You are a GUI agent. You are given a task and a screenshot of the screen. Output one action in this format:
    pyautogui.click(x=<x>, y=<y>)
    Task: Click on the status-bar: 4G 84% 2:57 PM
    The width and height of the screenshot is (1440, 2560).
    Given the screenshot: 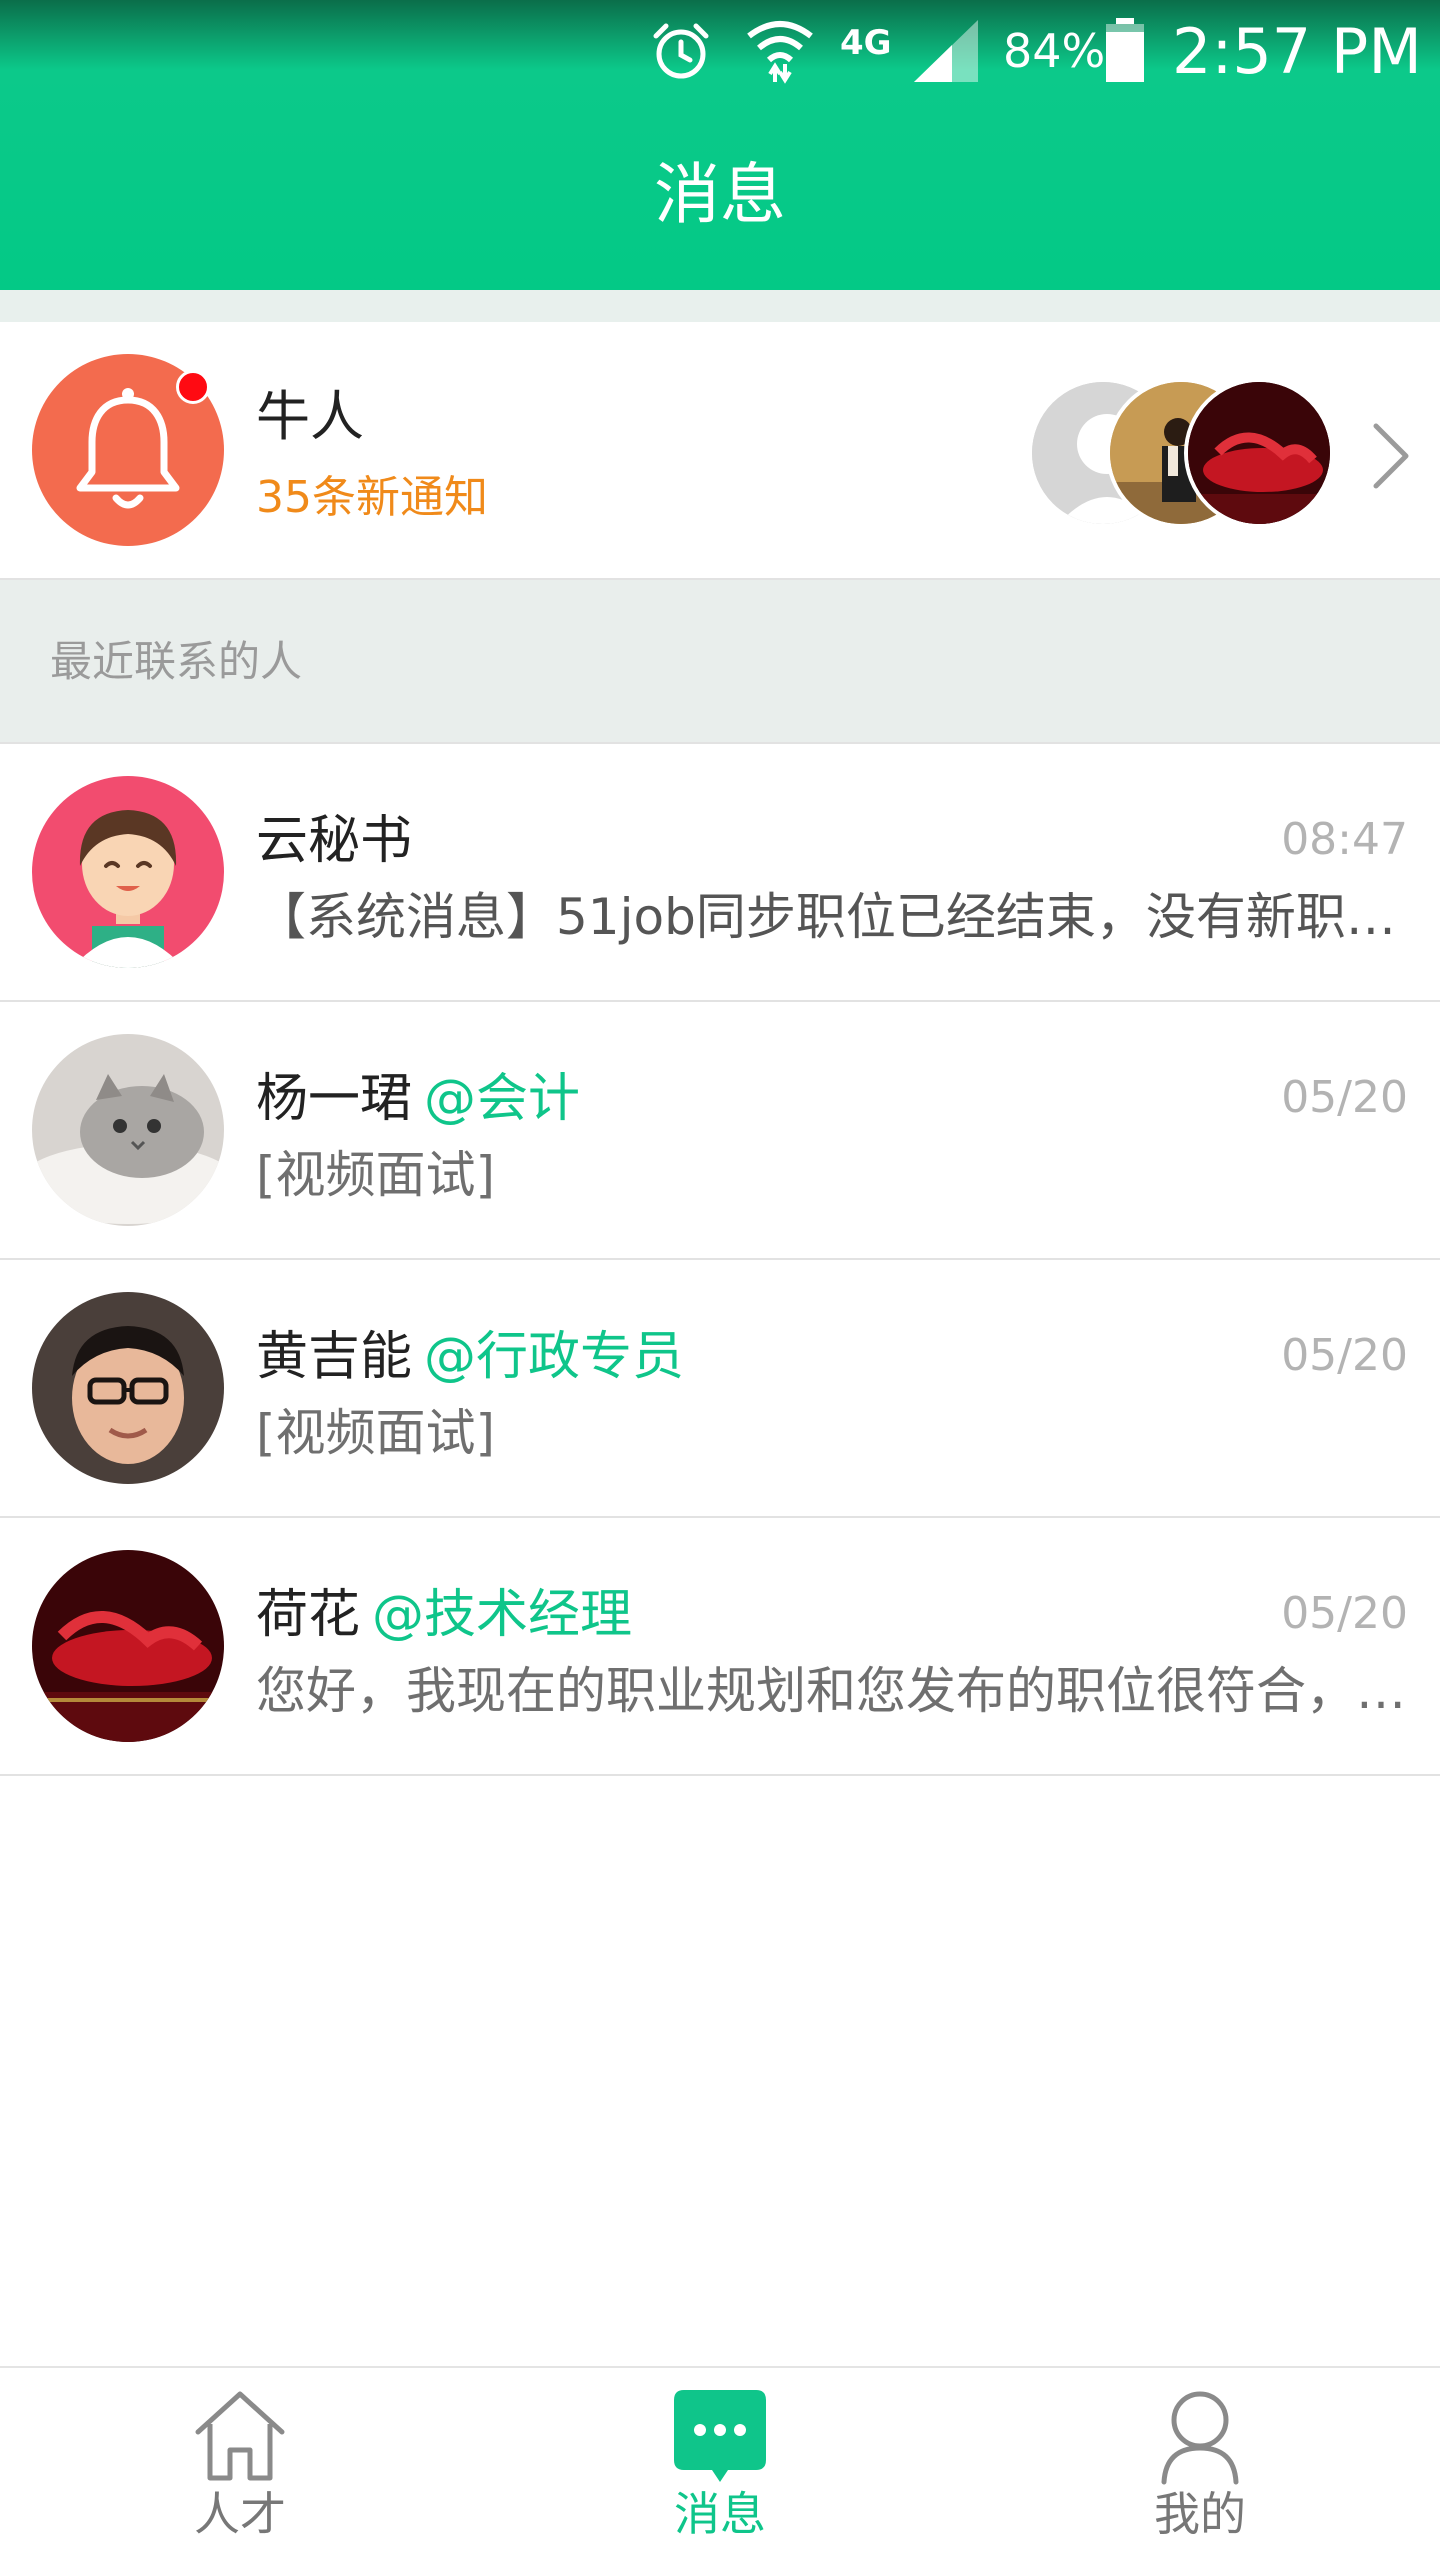 What is the action you would take?
    pyautogui.click(x=720, y=50)
    